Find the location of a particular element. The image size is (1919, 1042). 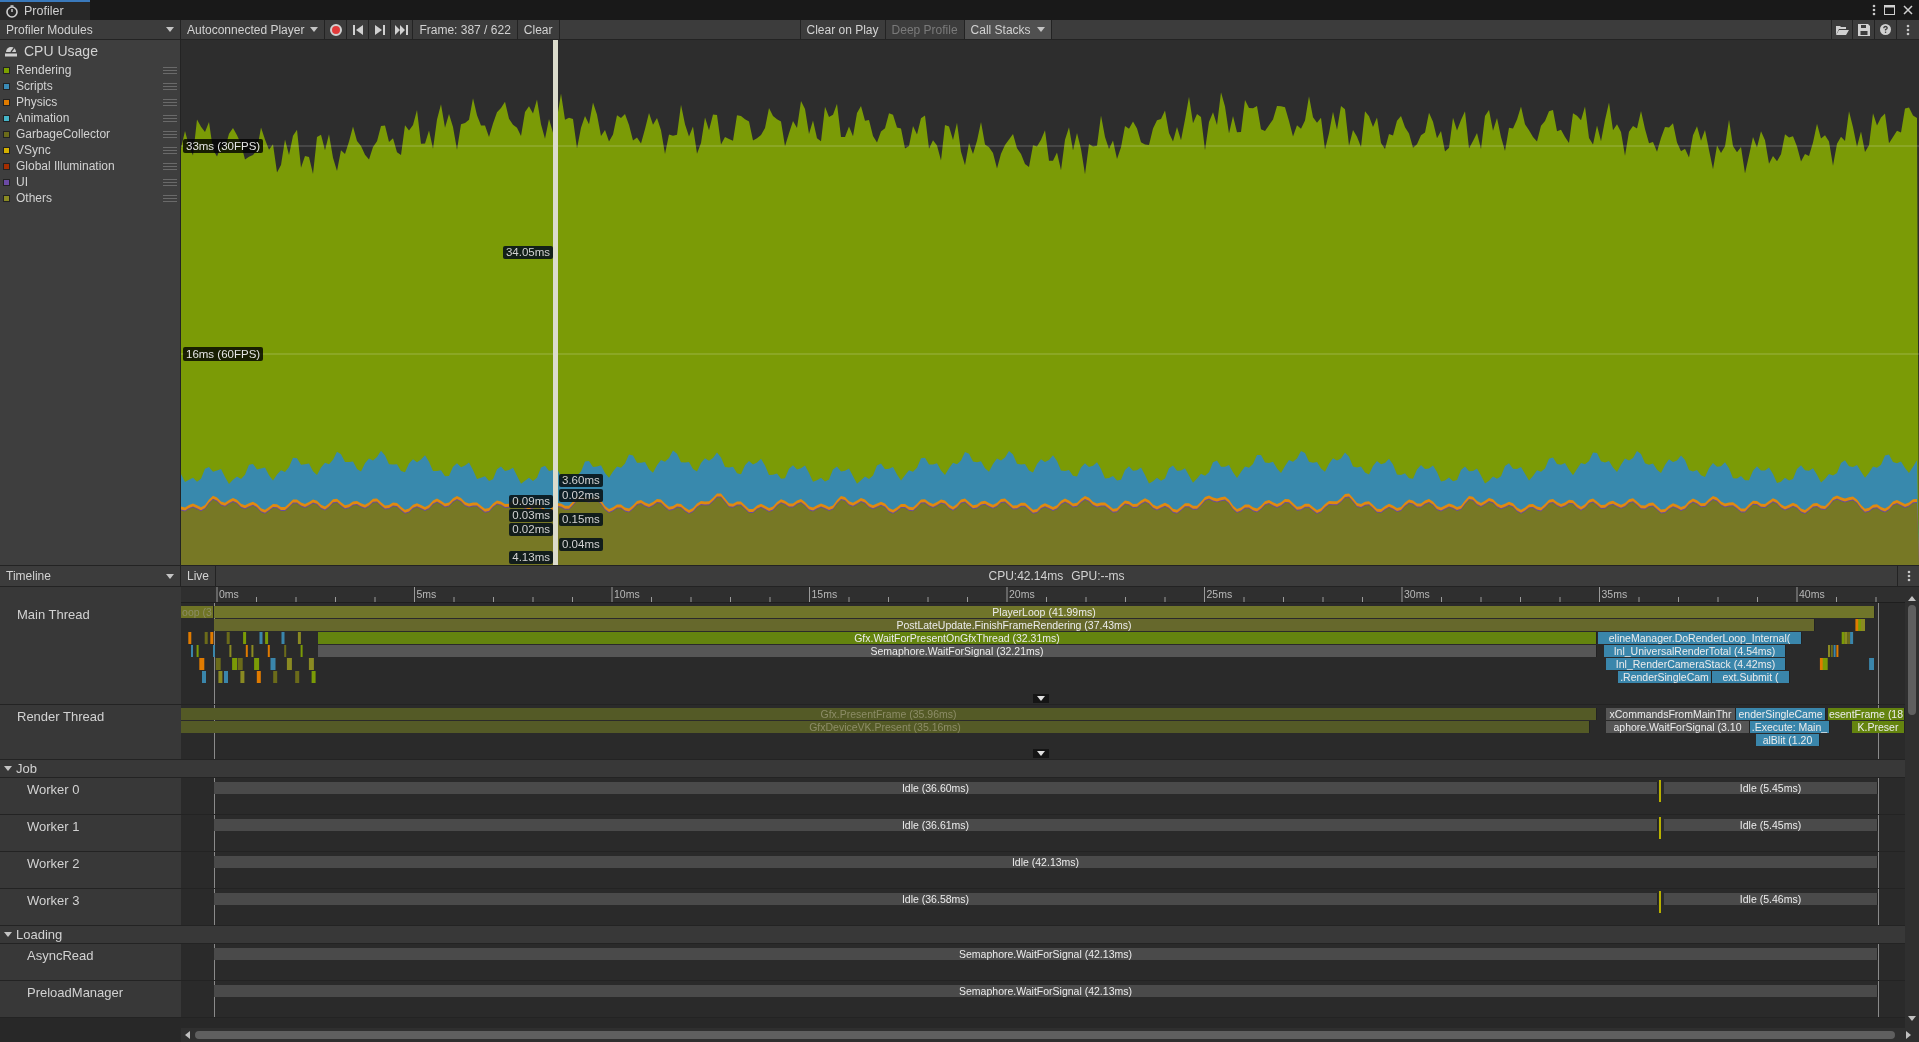

cursor-value-label: 0.03ms is located at coordinates (531, 515).